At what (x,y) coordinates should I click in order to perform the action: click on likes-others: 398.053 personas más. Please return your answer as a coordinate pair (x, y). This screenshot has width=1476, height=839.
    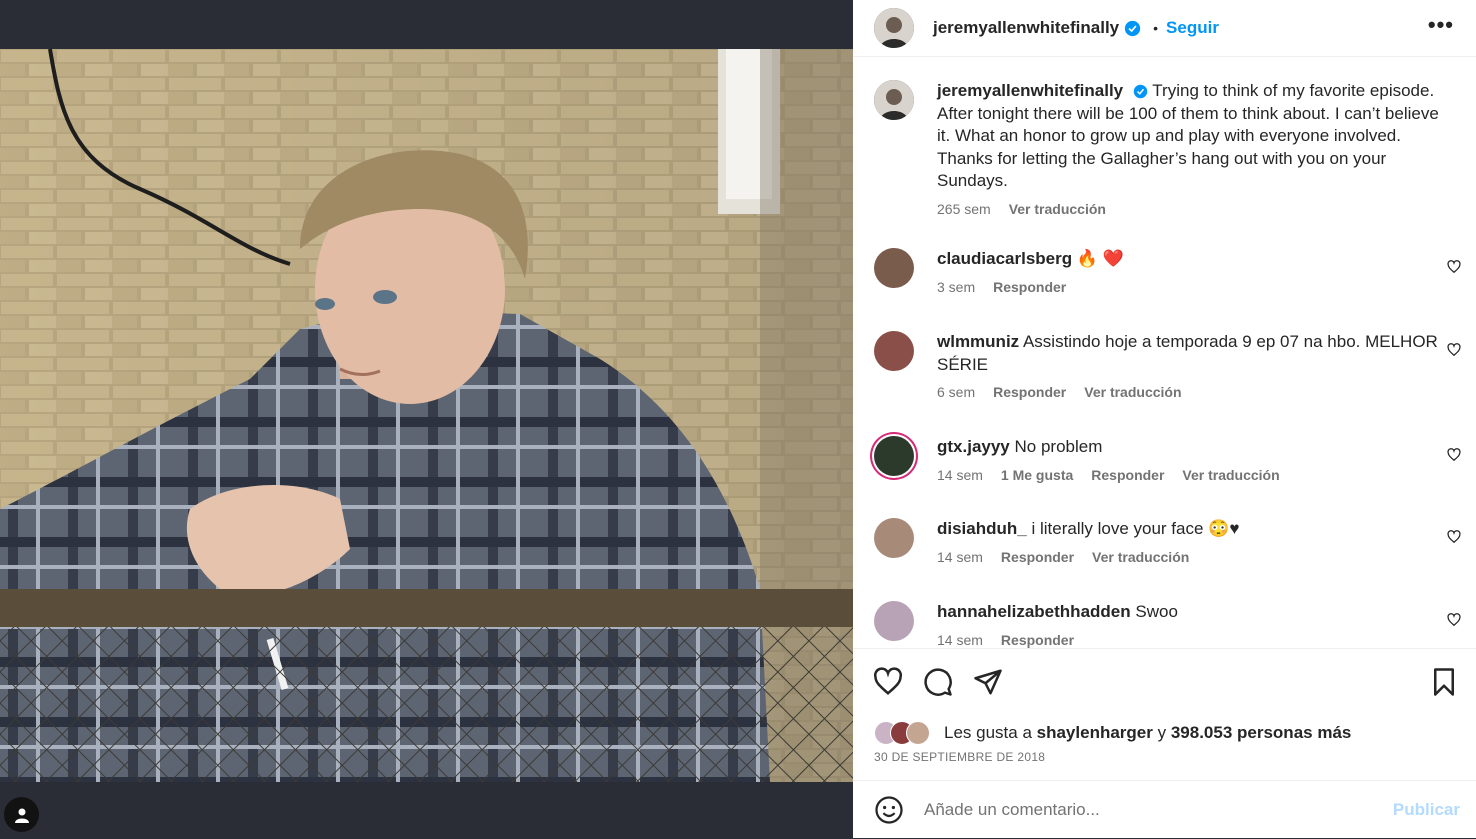
    Looking at the image, I should click on (1261, 733).